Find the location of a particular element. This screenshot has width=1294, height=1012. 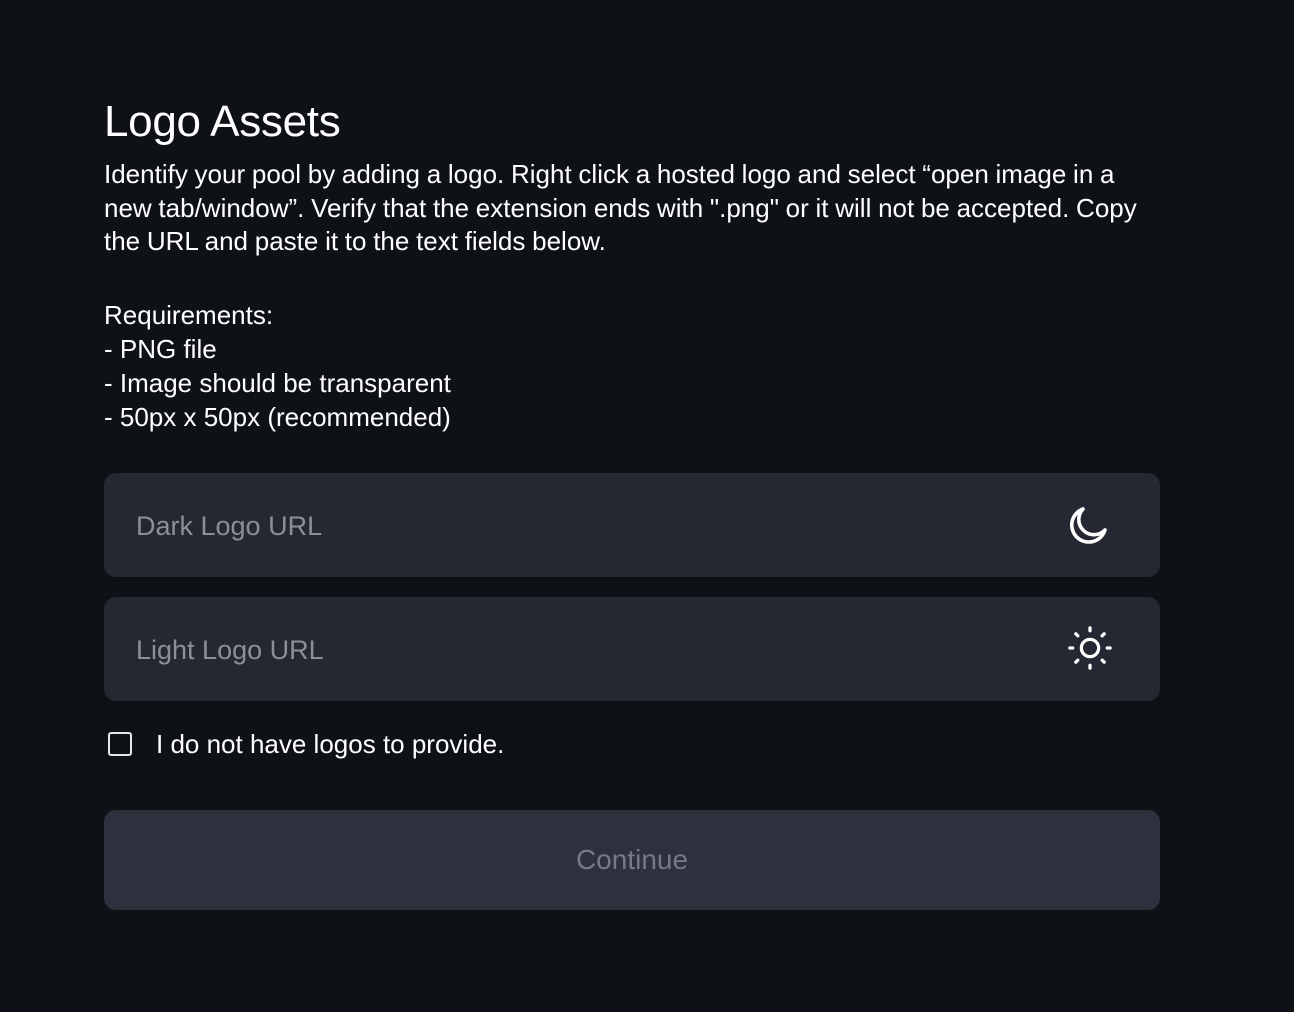

requirement-item: - 50px x 50px (recommended) is located at coordinates (277, 416).